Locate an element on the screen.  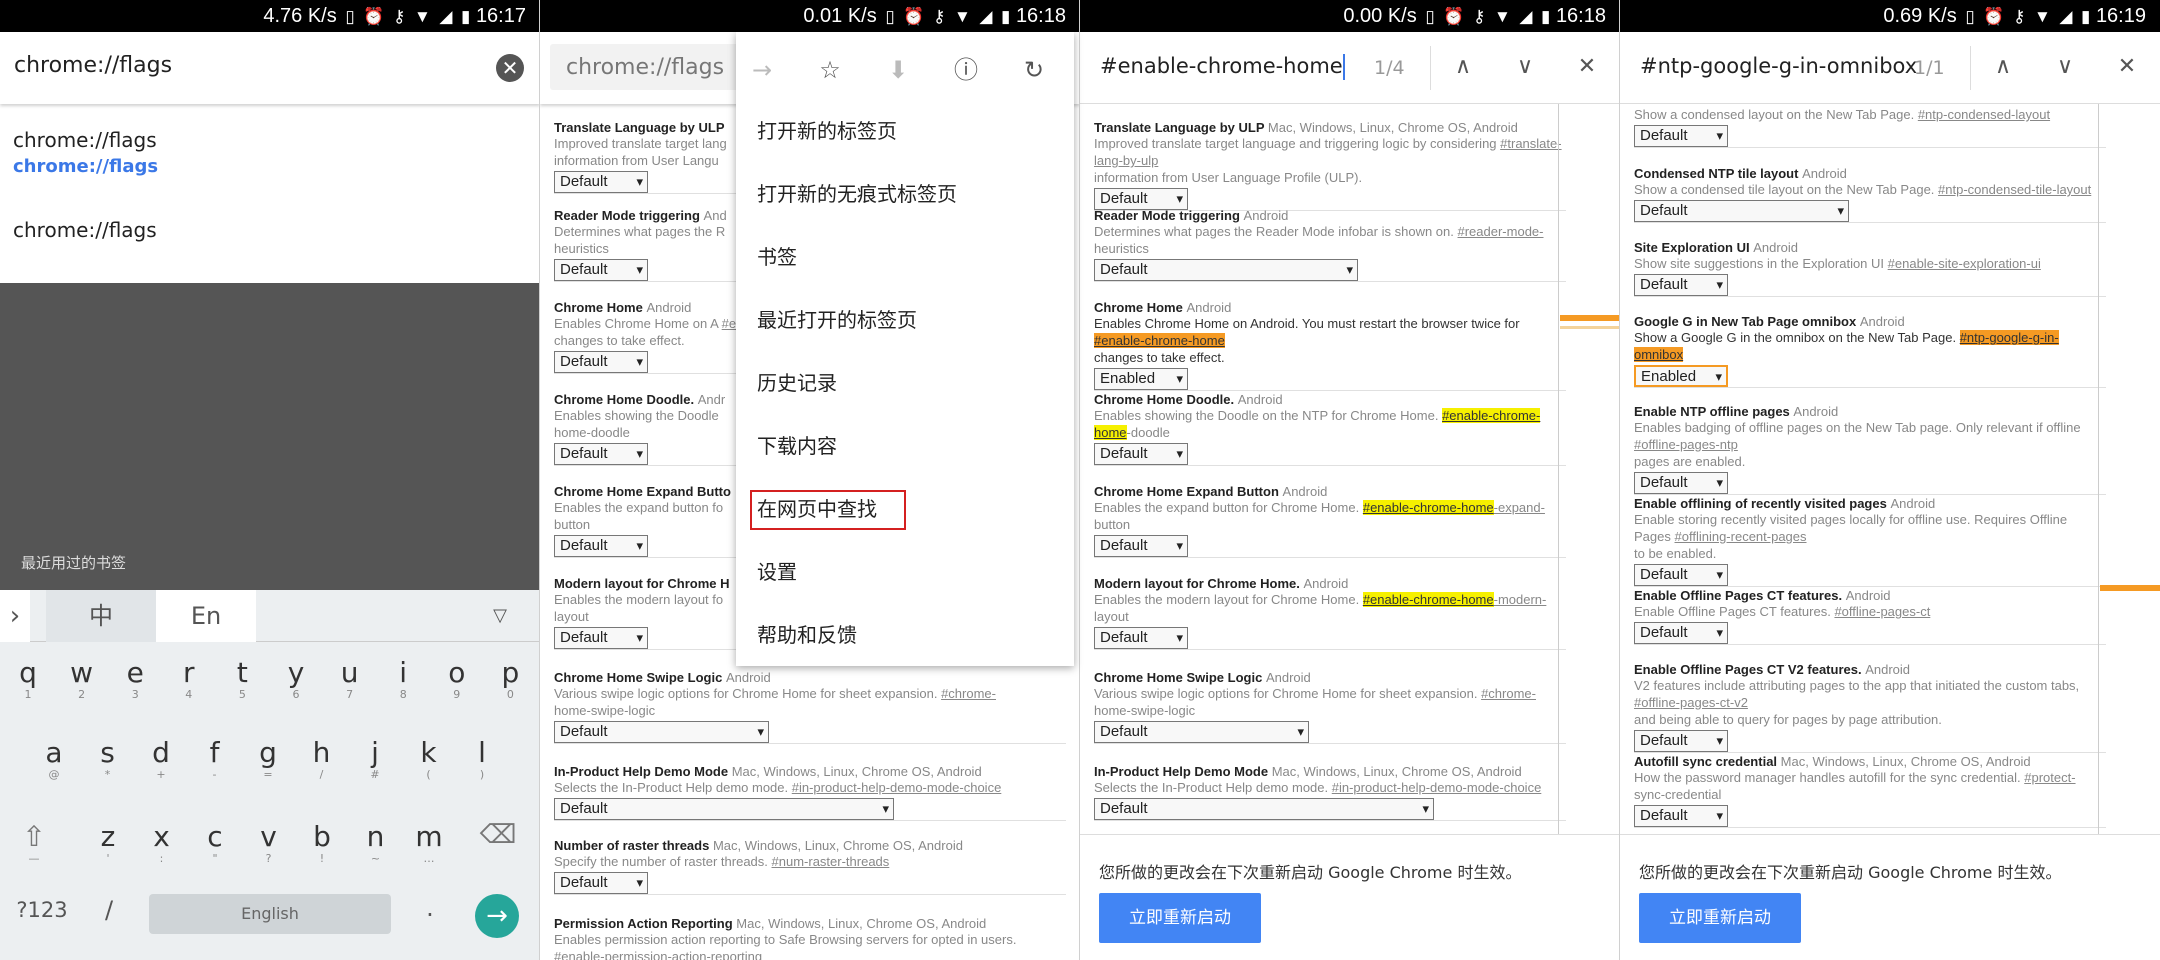
keyboard-tab-chinese: 中 is located at coordinates (101, 616).